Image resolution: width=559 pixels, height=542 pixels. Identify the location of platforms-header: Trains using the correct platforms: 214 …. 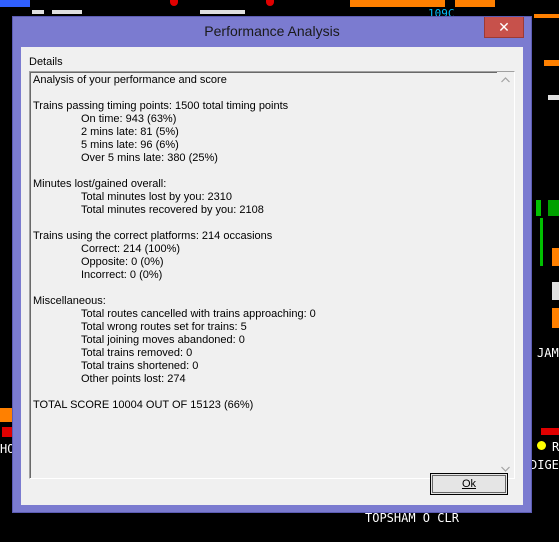
(153, 236).